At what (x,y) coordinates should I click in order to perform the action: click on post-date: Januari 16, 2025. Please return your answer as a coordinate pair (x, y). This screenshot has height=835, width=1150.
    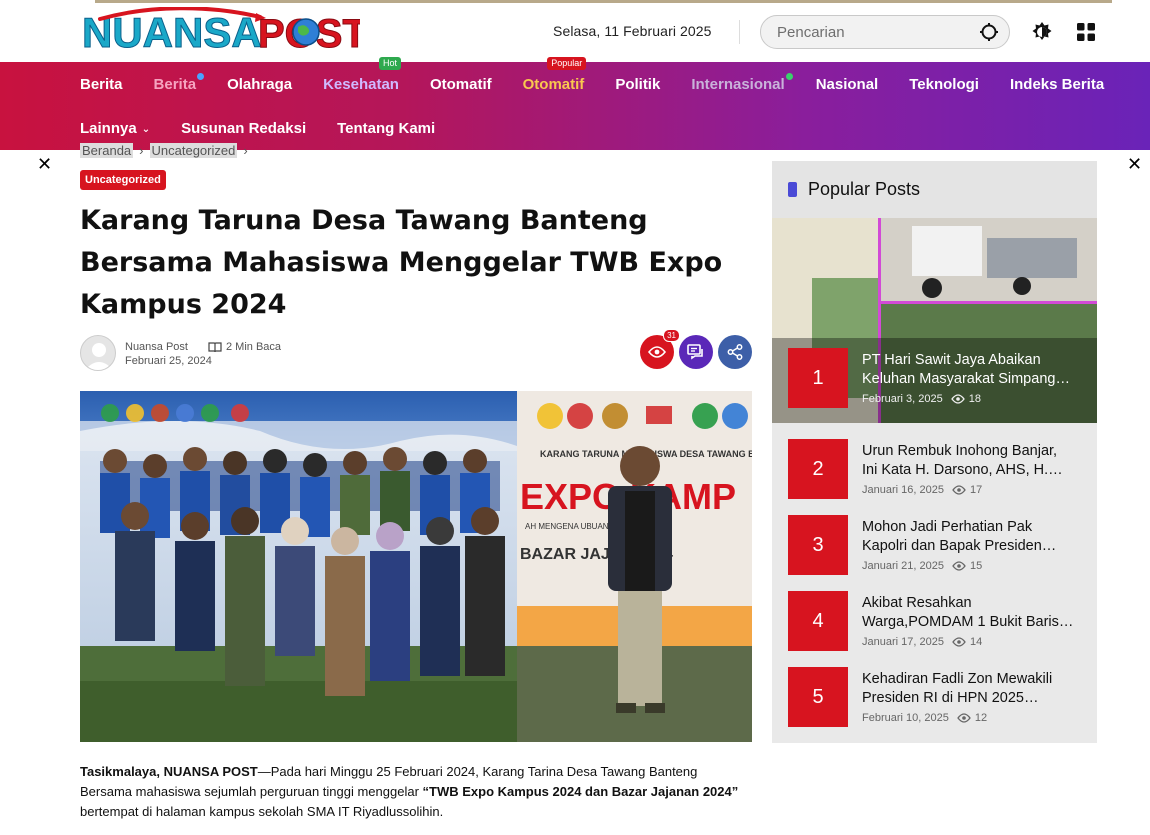
    Looking at the image, I should click on (903, 490).